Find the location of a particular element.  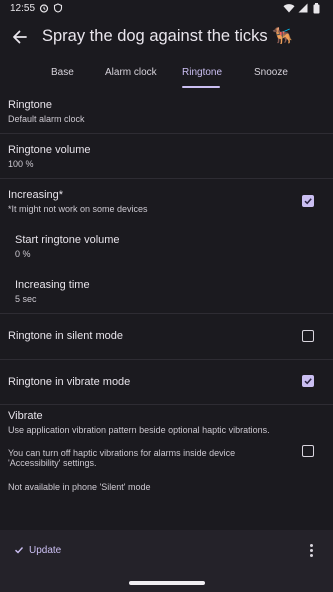

setting-title: Vibrate is located at coordinates (25, 416).